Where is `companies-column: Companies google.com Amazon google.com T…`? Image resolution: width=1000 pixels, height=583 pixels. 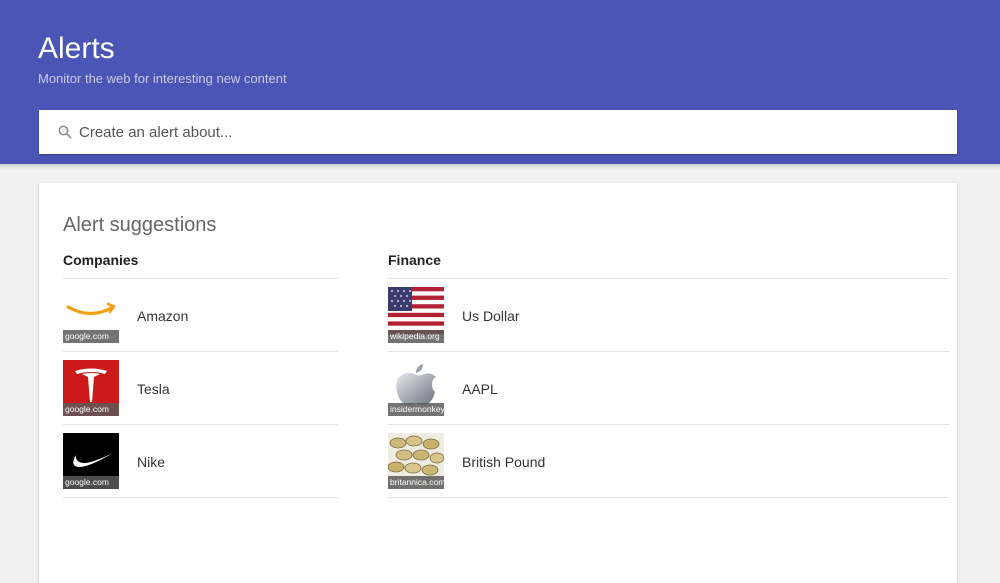
companies-column: Companies google.com Amazon google.com T… is located at coordinates (201, 374).